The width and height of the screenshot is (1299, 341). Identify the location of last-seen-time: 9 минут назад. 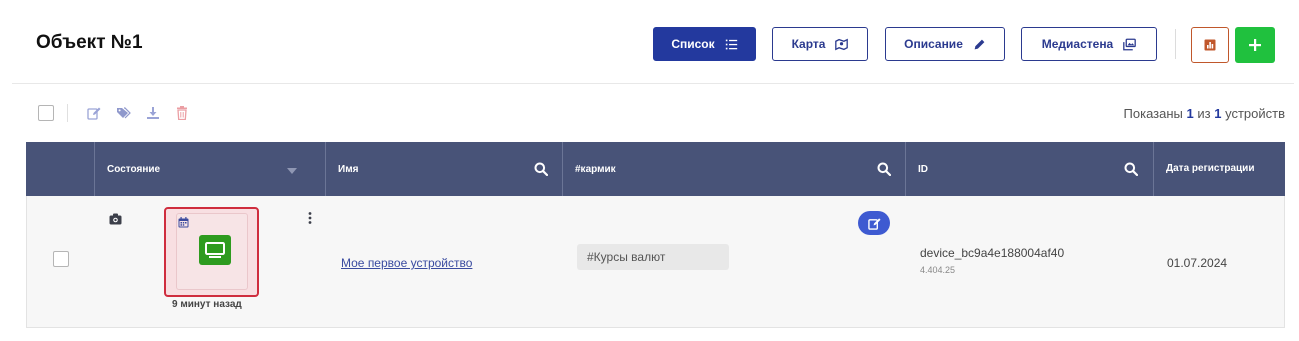
(207, 304).